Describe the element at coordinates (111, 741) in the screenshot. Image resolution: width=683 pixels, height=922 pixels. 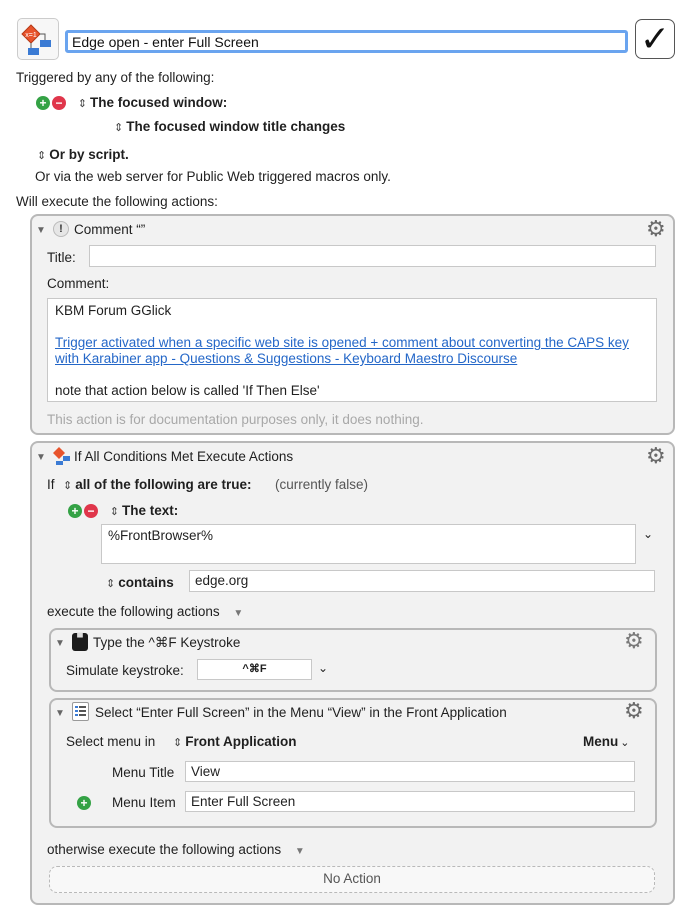
I see `select-menu-label: Select menu in` at that location.